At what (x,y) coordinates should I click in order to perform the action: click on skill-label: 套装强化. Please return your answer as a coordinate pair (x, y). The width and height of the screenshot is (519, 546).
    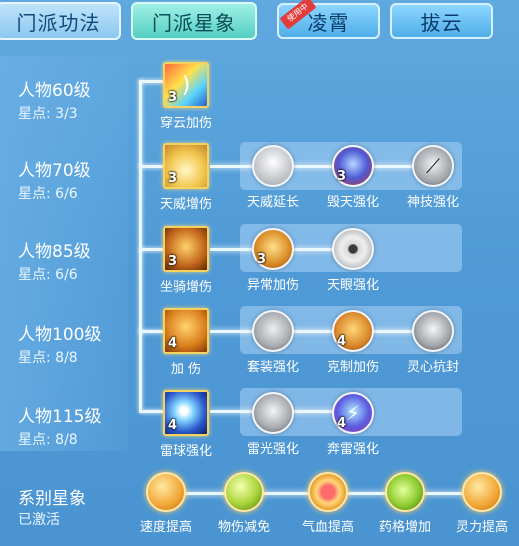
    Looking at the image, I should click on (272, 367).